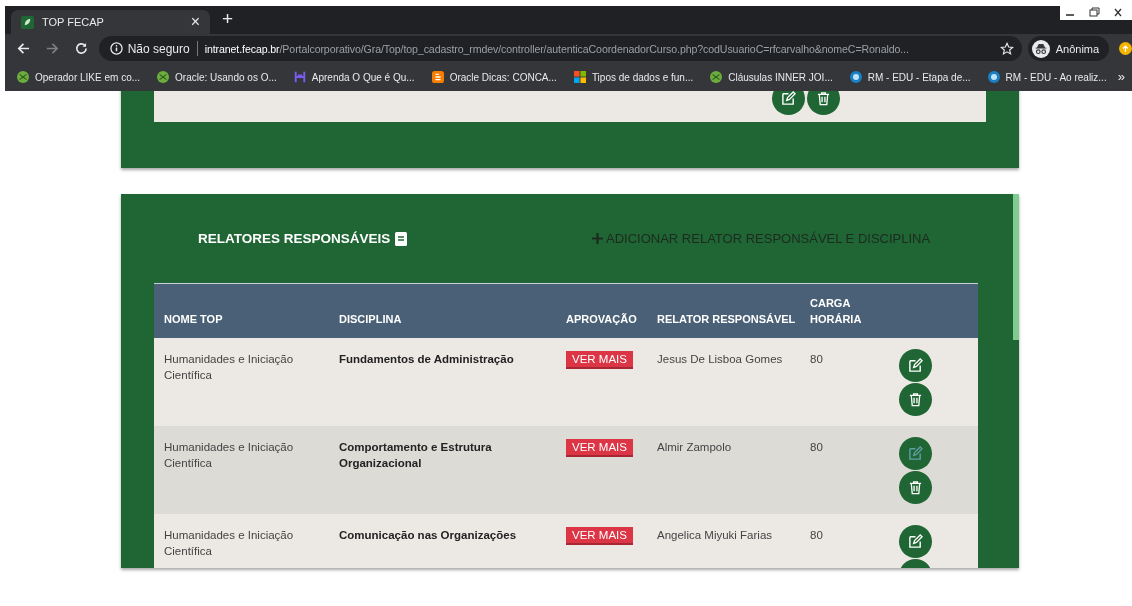 Image resolution: width=1132 pixels, height=606 pixels. Describe the element at coordinates (442, 310) in the screenshot. I see `column-header: DISCIPLINA` at that location.